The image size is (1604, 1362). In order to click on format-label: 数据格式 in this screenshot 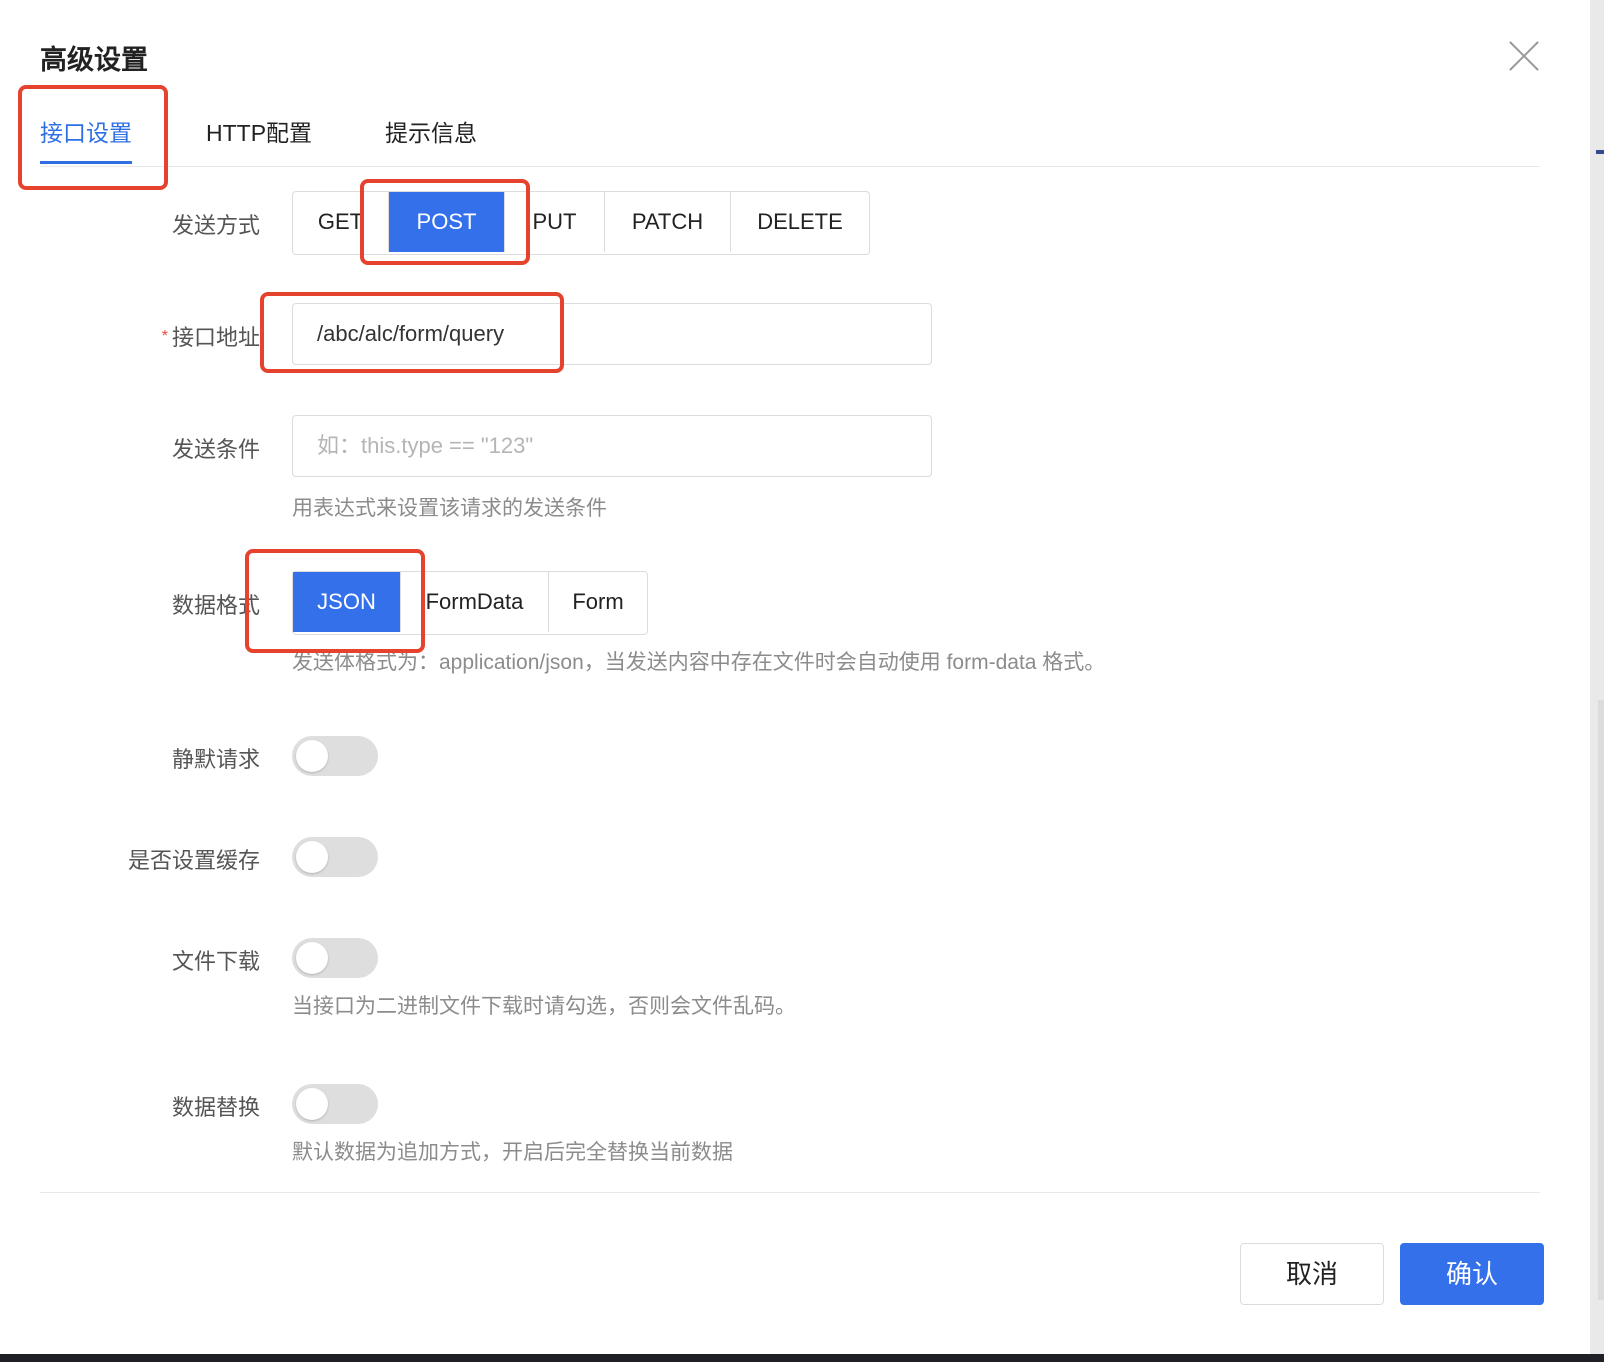, I will do `click(215, 605)`.